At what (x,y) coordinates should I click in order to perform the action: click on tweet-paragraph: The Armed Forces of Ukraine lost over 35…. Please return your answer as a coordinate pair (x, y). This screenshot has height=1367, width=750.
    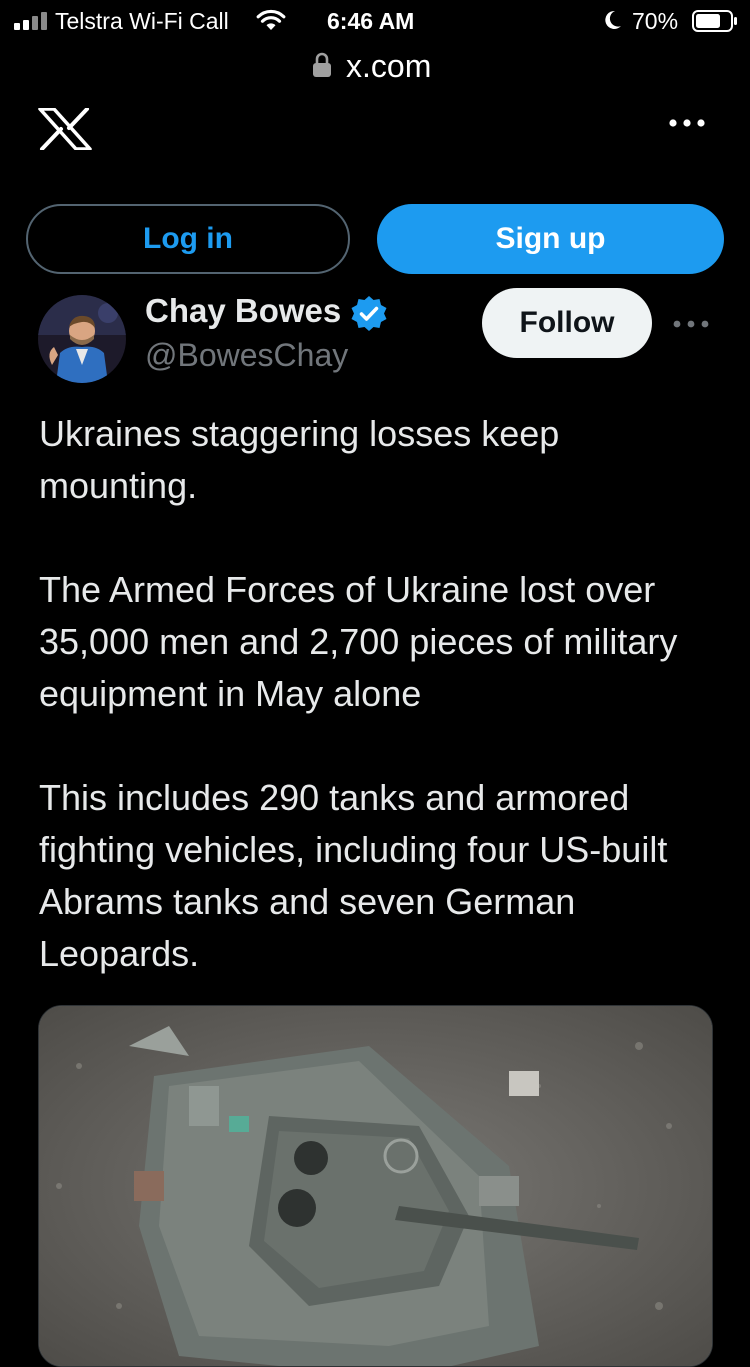
    Looking at the image, I should click on (358, 641).